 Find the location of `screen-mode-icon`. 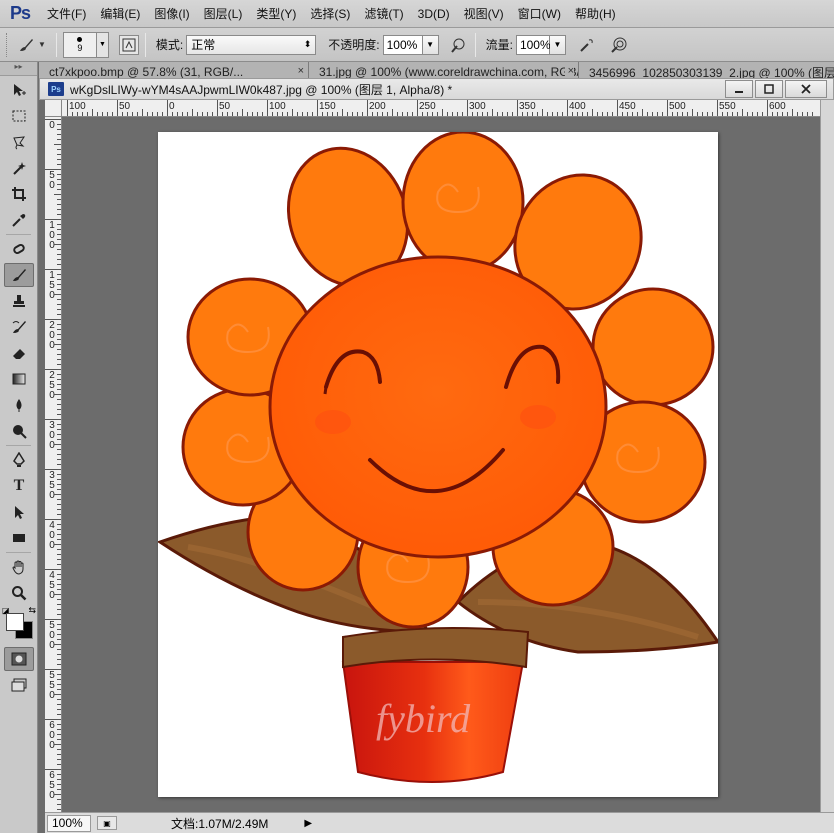

screen-mode-icon is located at coordinates (19, 685).